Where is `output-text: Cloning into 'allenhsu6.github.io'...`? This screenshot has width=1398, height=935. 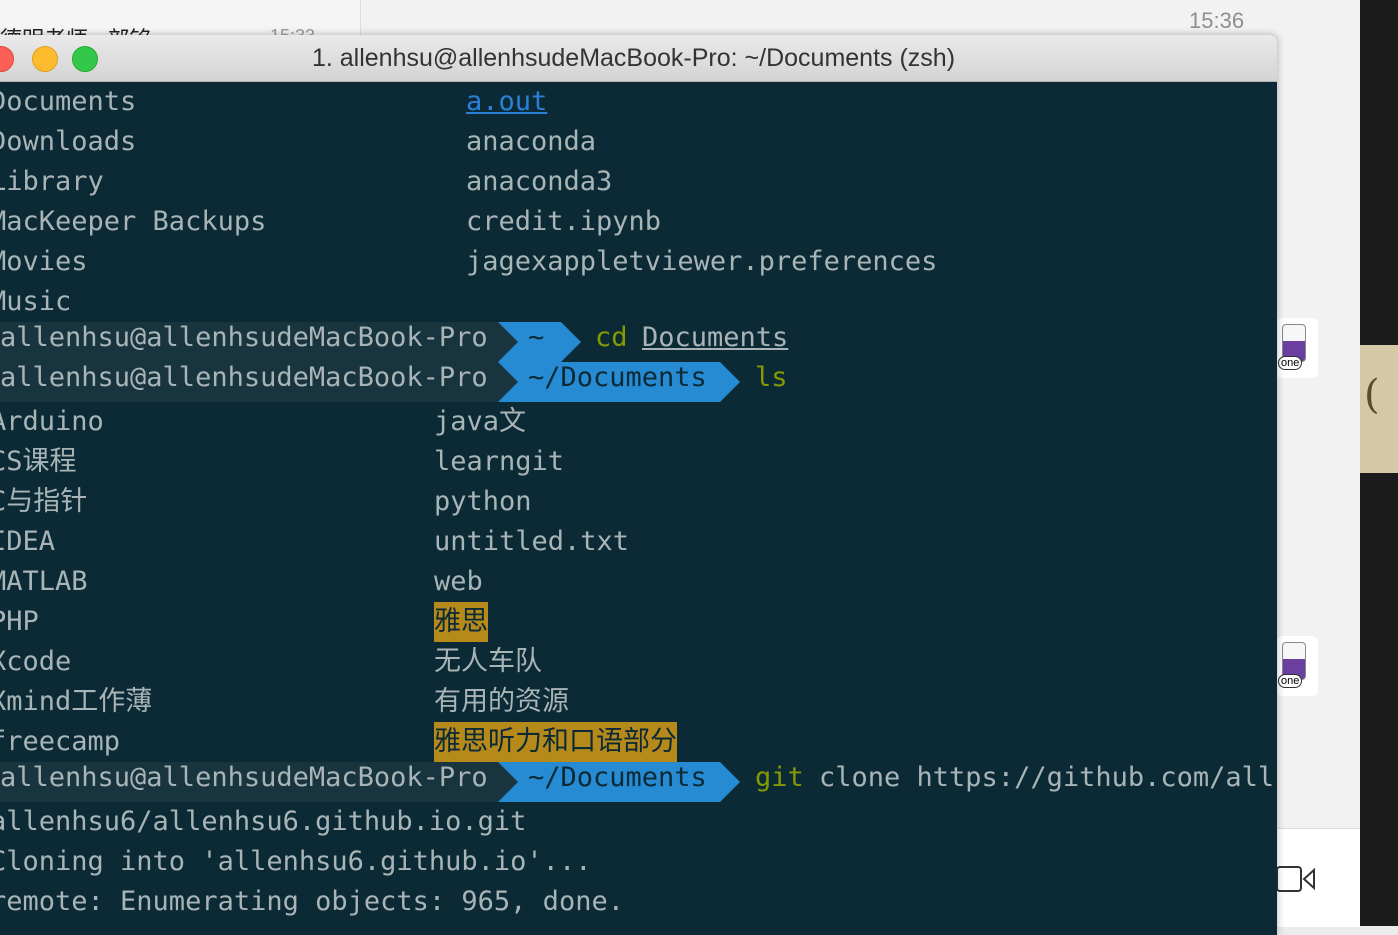 output-text: Cloning into 'allenhsu6.github.io'... is located at coordinates (296, 861).